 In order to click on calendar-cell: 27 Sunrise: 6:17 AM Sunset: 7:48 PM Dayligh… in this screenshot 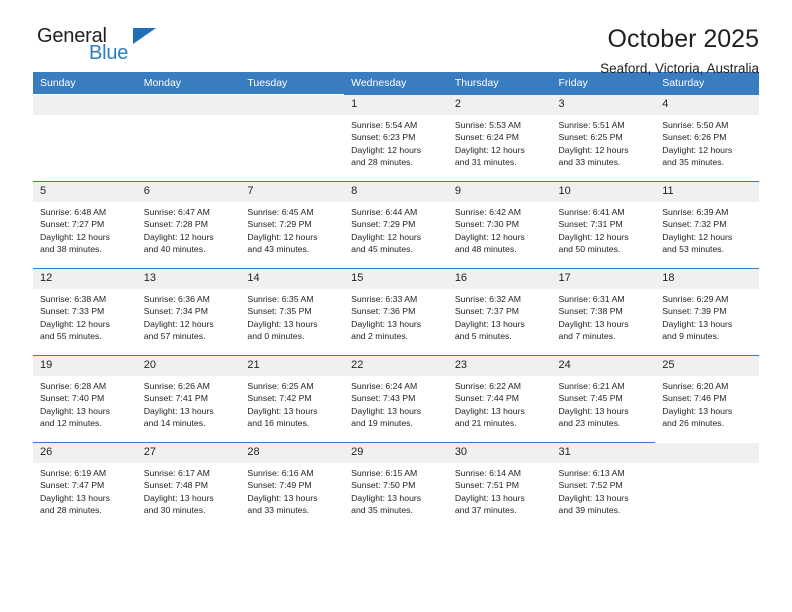, I will do `click(188, 485)`.